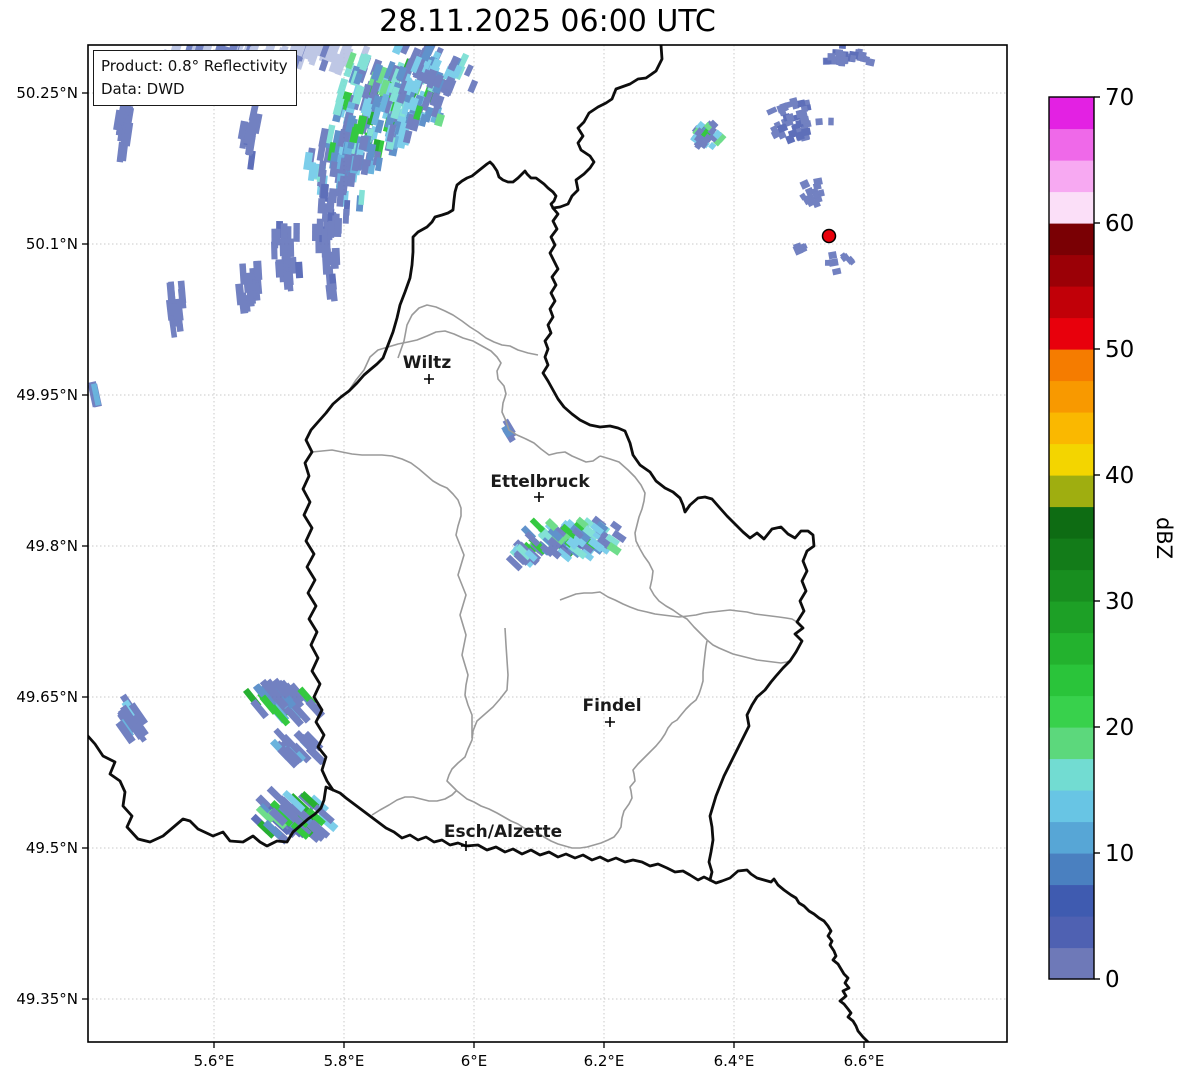 This screenshot has height=1081, width=1184. Describe the element at coordinates (503, 832) in the screenshot. I see `city-label: Esch/Alzette` at that location.